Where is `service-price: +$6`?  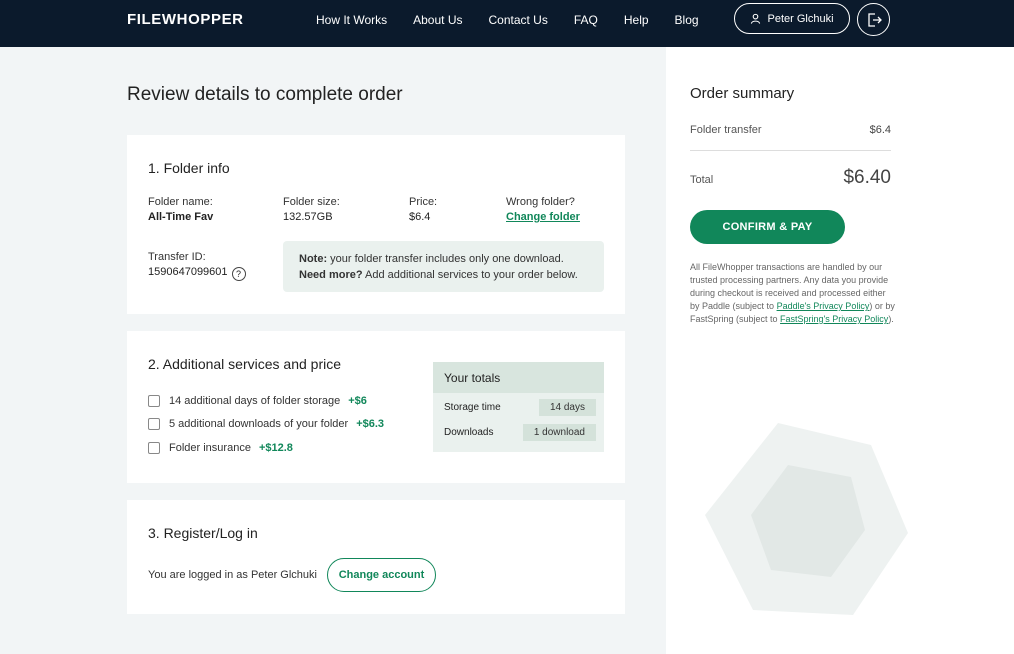 service-price: +$6 is located at coordinates (357, 401).